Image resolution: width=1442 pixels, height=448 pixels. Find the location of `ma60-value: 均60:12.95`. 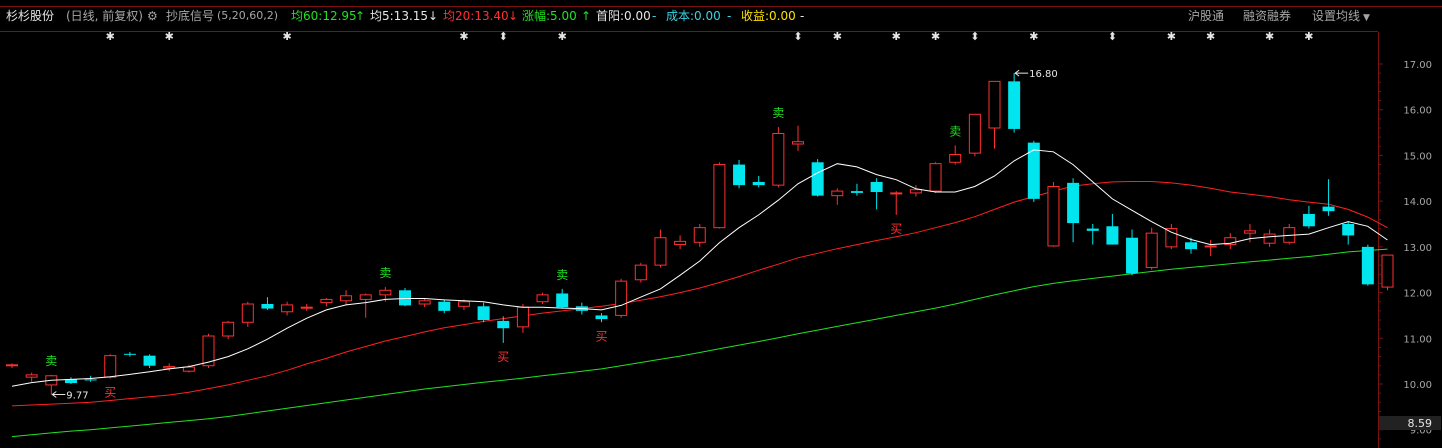

ma60-value: 均60:12.95 is located at coordinates (324, 16).